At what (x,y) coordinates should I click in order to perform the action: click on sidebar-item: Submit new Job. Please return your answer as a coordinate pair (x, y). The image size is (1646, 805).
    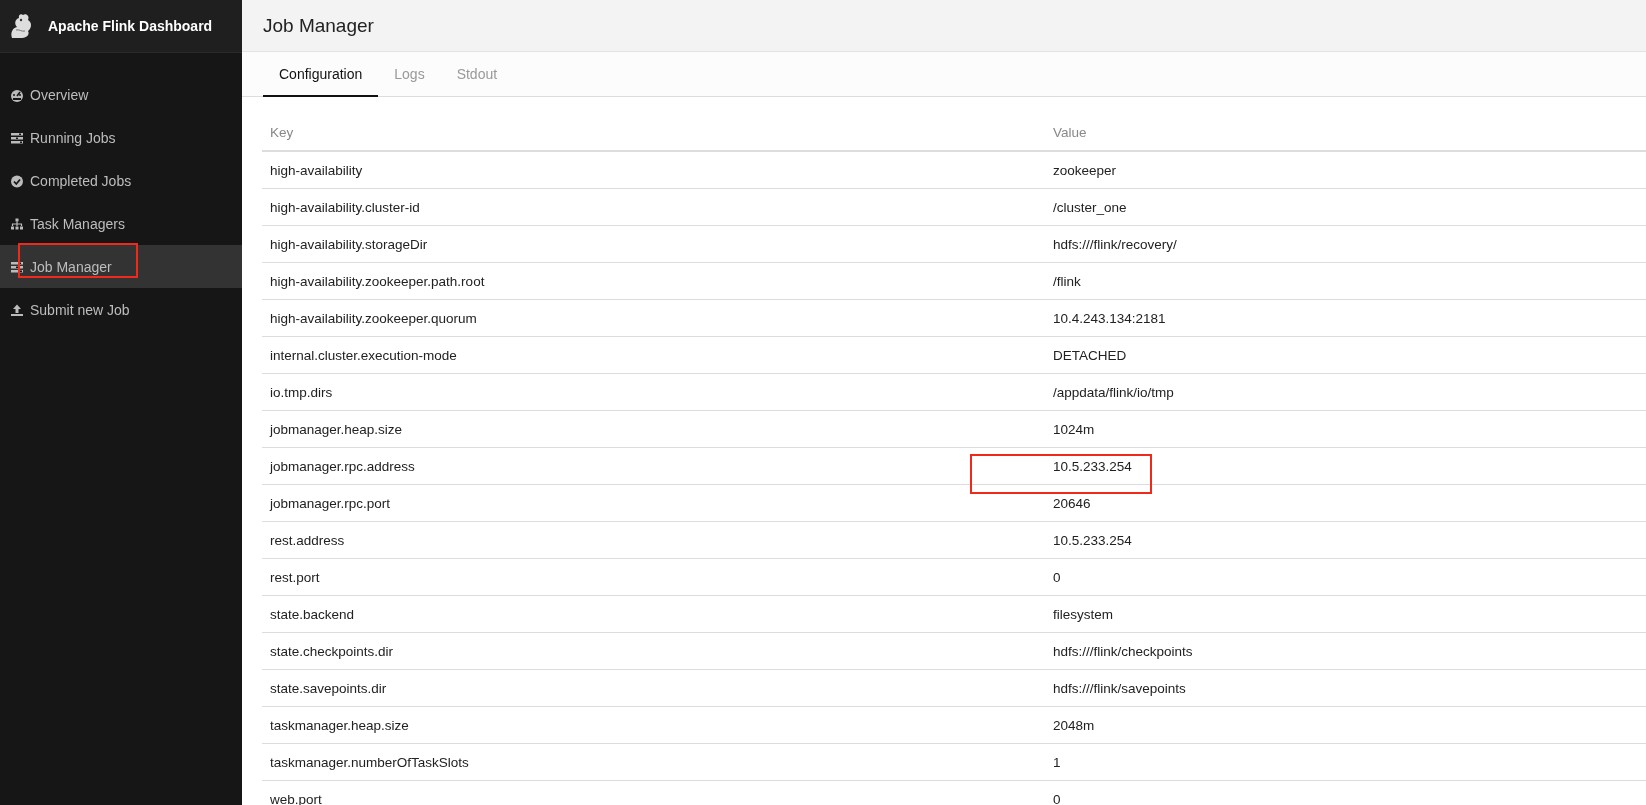
    Looking at the image, I should click on (121, 309).